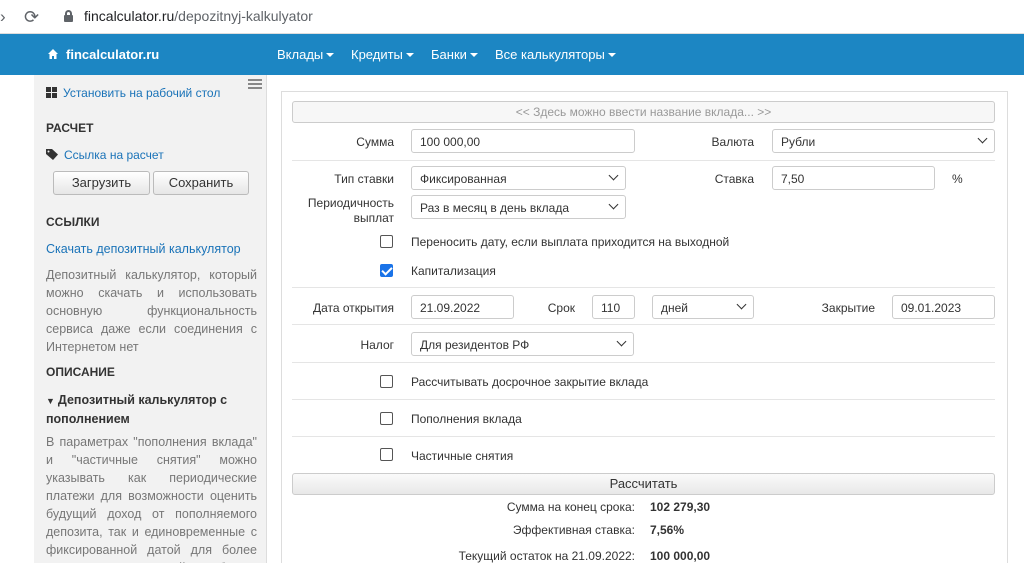 The height and width of the screenshot is (563, 1024). Describe the element at coordinates (201, 183) in the screenshot. I see `save-button: Сохранить` at that location.